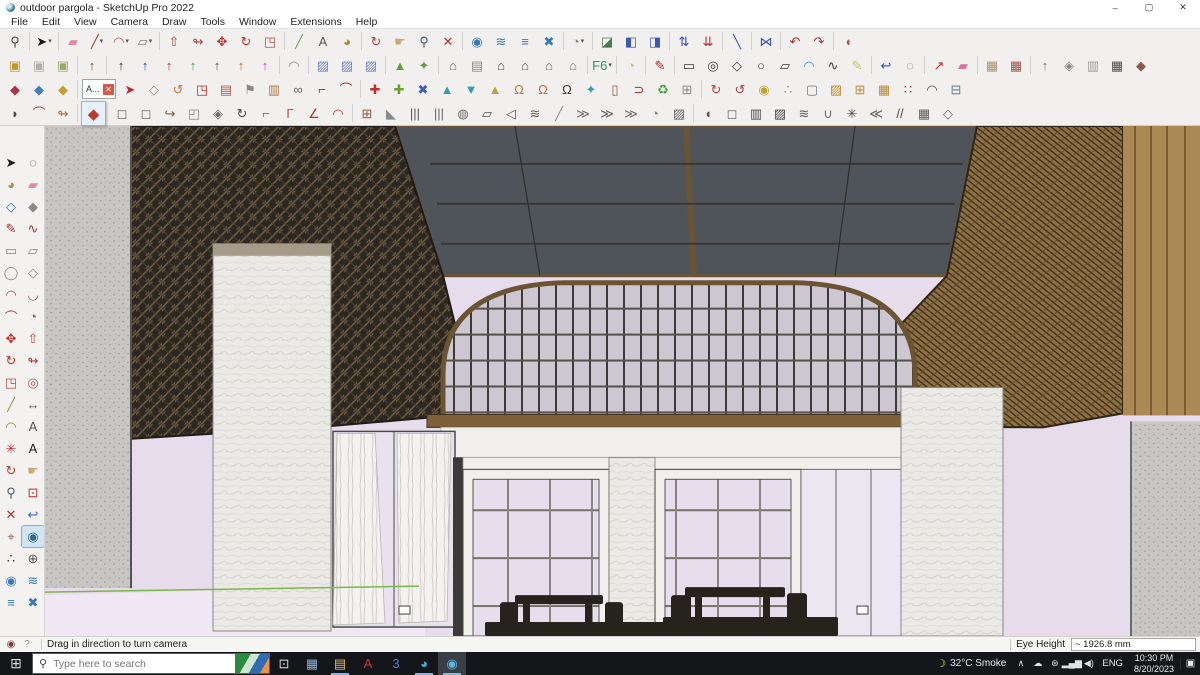 The image size is (1200, 675). What do you see at coordinates (655, 41) in the screenshot?
I see `solid-trim-icon: ◨` at bounding box center [655, 41].